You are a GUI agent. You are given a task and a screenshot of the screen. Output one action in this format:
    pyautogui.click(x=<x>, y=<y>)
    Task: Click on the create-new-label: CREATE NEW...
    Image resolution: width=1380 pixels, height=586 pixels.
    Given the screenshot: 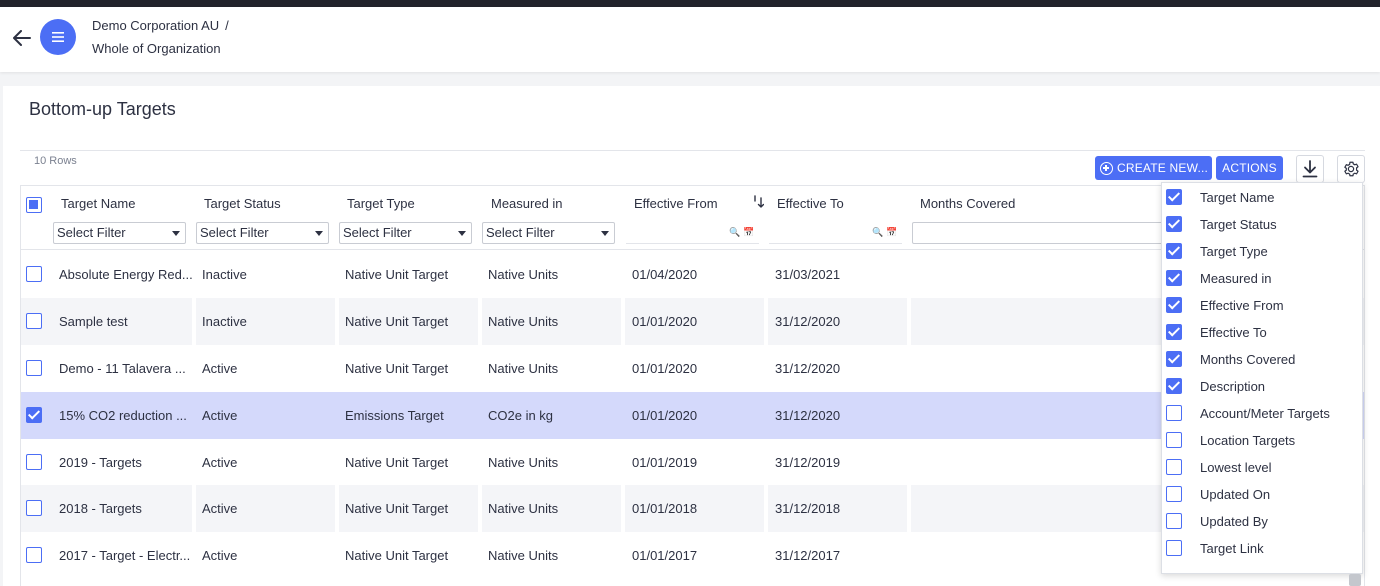 What is the action you would take?
    pyautogui.click(x=1163, y=168)
    